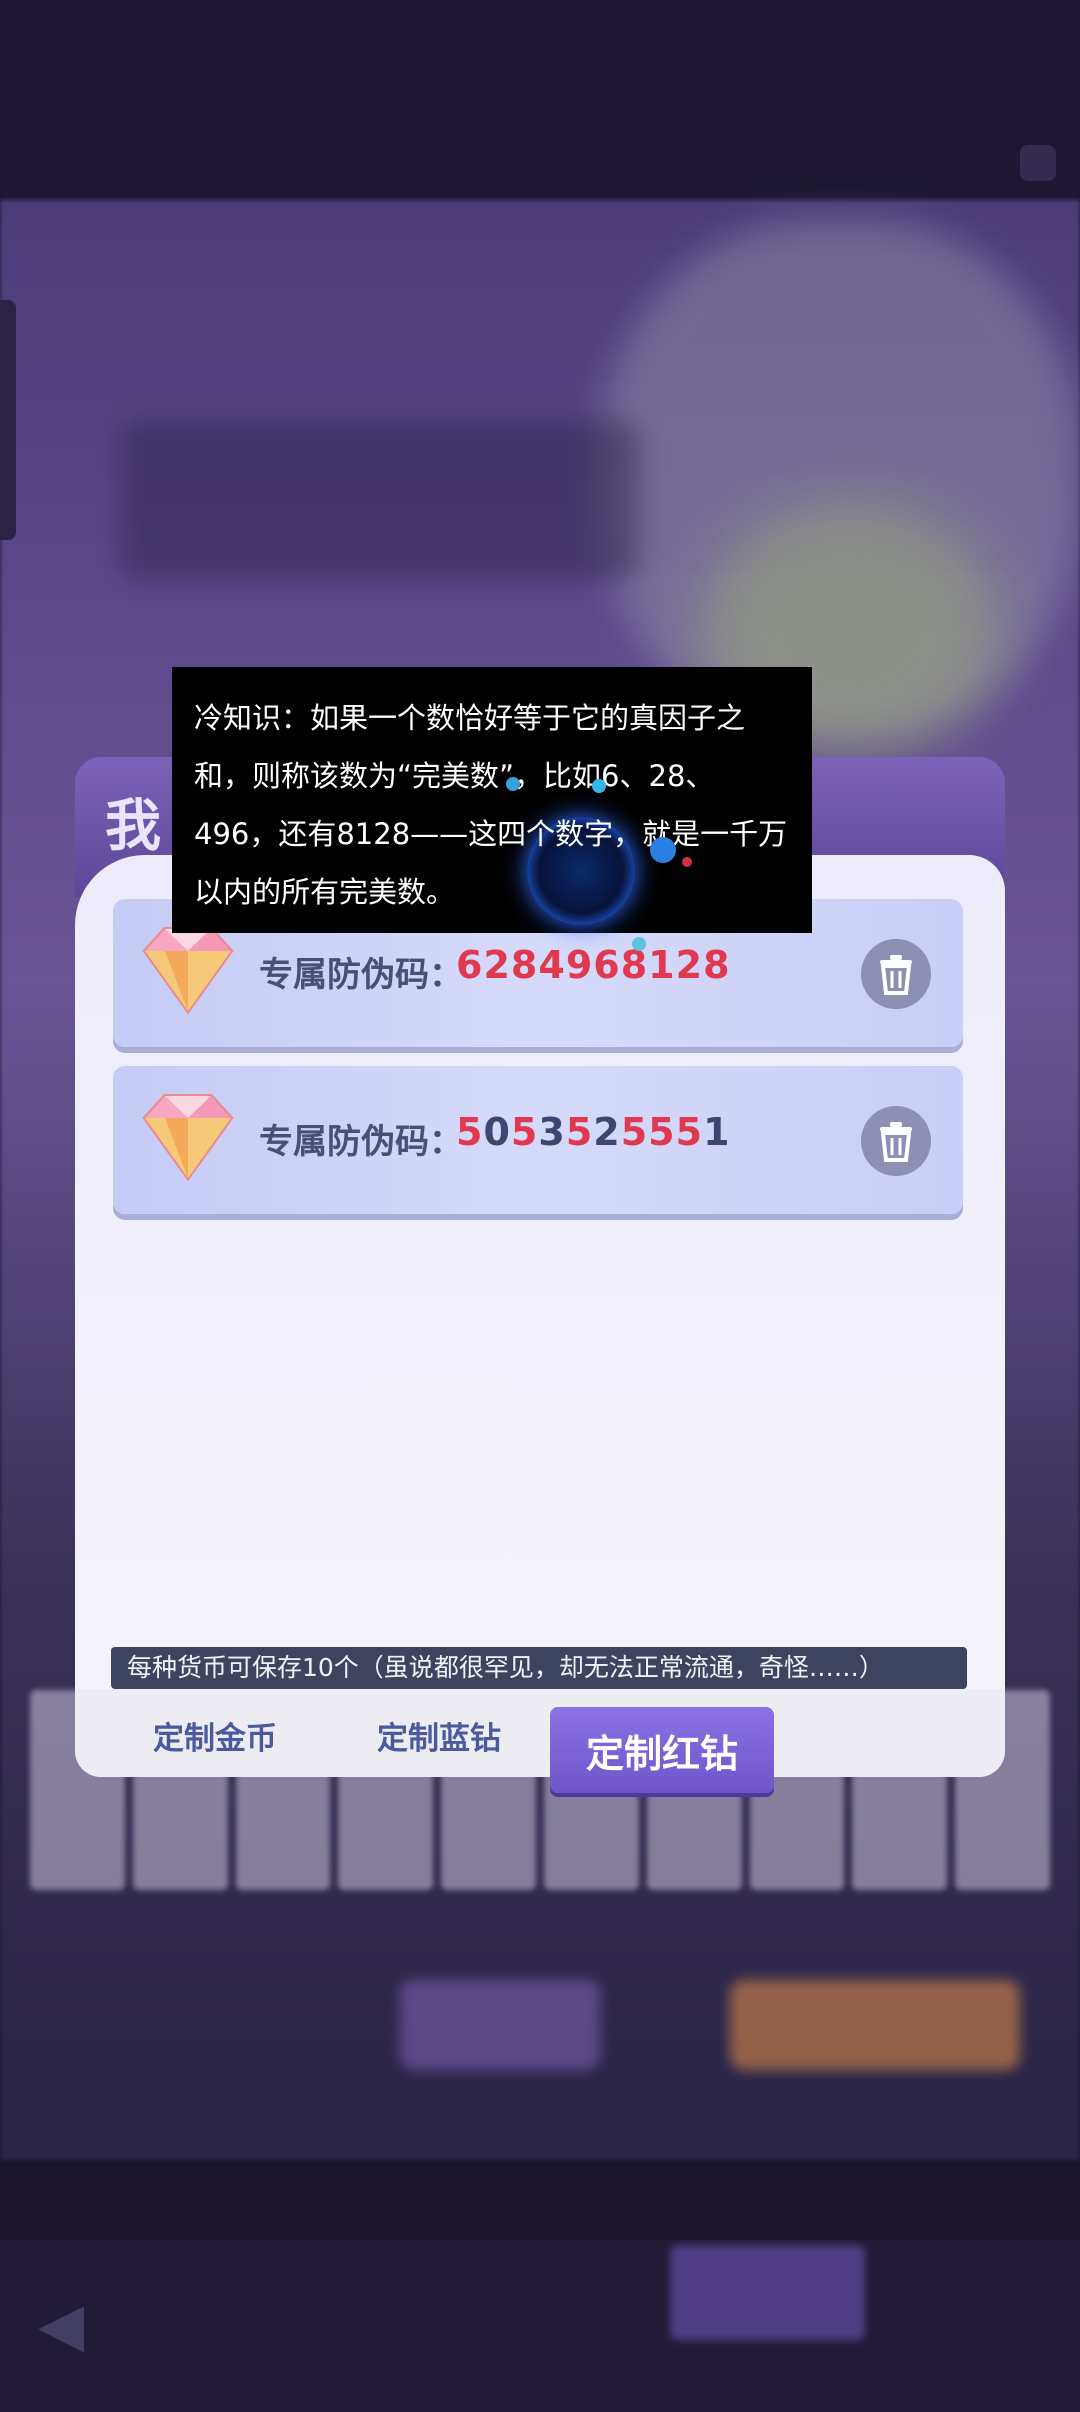 The image size is (1080, 2412). I want to click on code-digit: 0, so click(497, 1132).